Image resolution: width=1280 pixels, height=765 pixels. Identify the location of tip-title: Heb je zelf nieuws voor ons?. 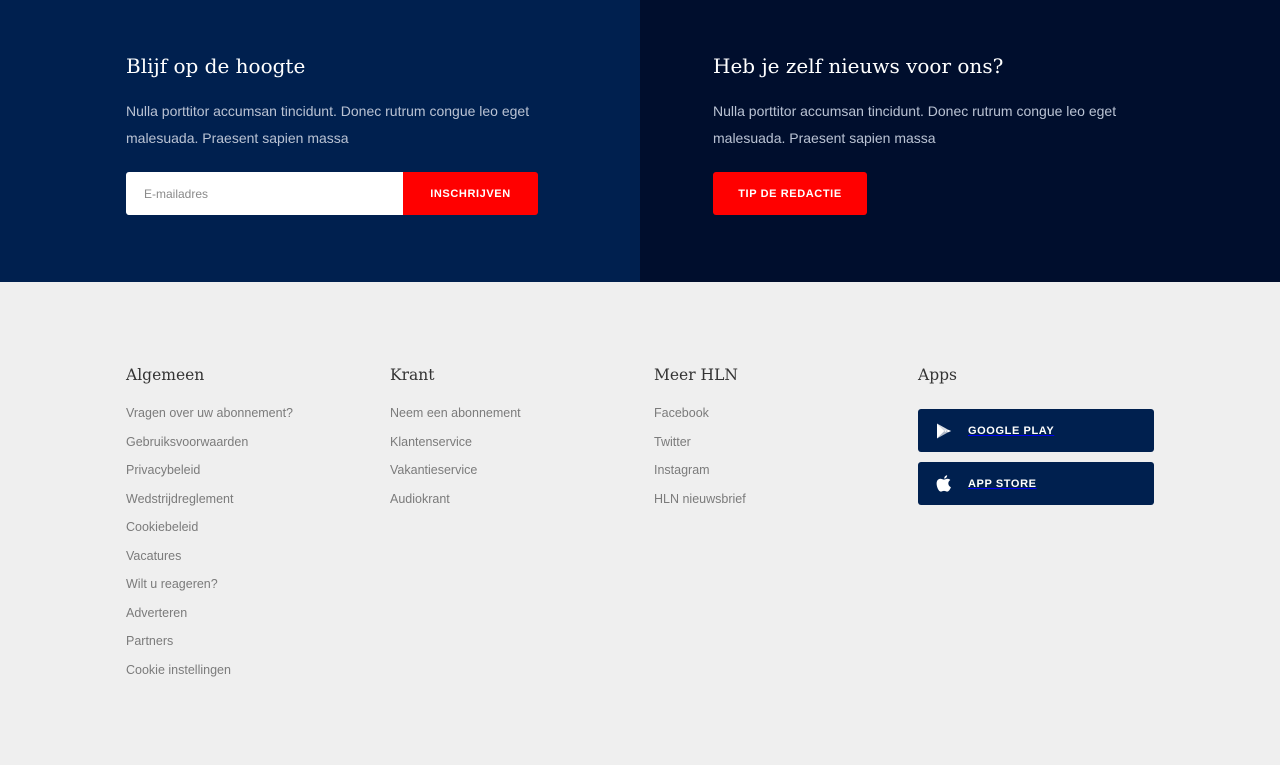
(858, 66).